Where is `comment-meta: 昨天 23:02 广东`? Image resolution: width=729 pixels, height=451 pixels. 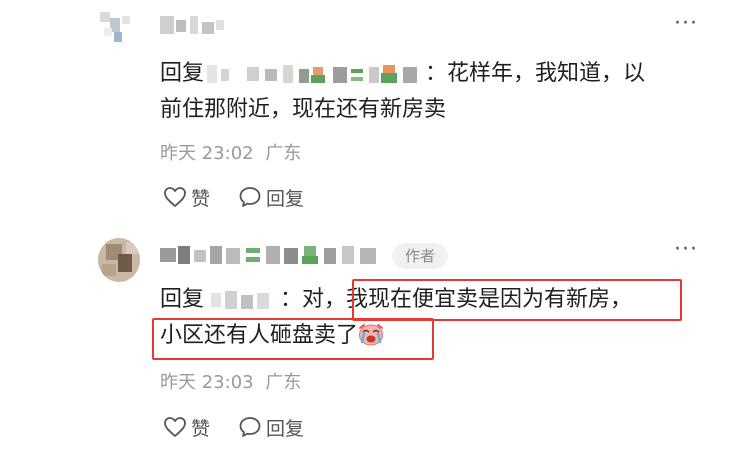 comment-meta: 昨天 23:02 广东 is located at coordinates (230, 154).